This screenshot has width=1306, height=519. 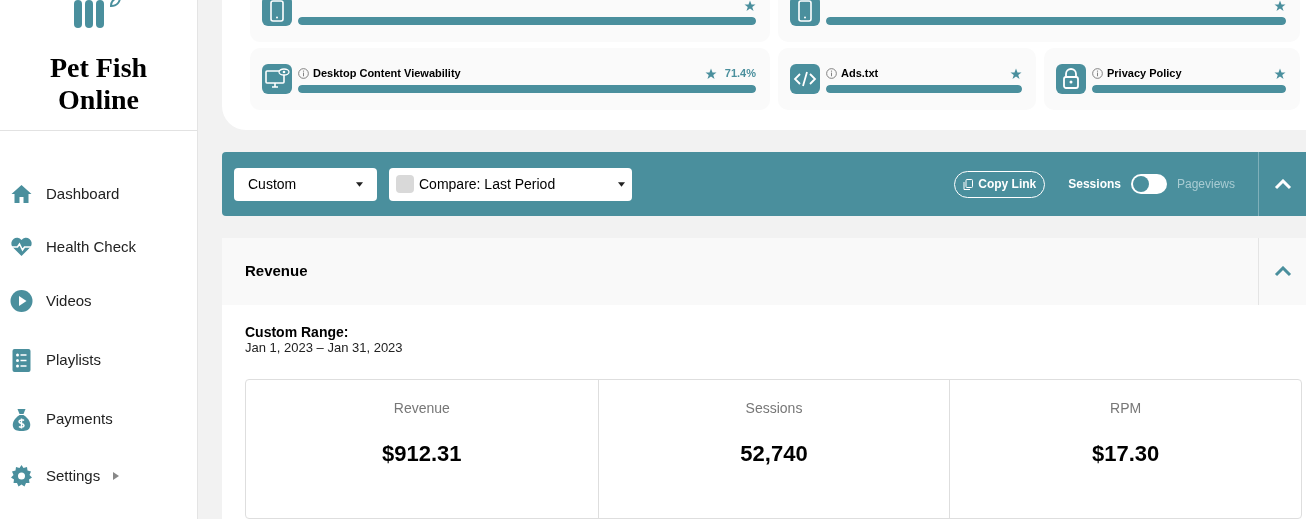 I want to click on range-label: Custom Range:, so click(x=297, y=332).